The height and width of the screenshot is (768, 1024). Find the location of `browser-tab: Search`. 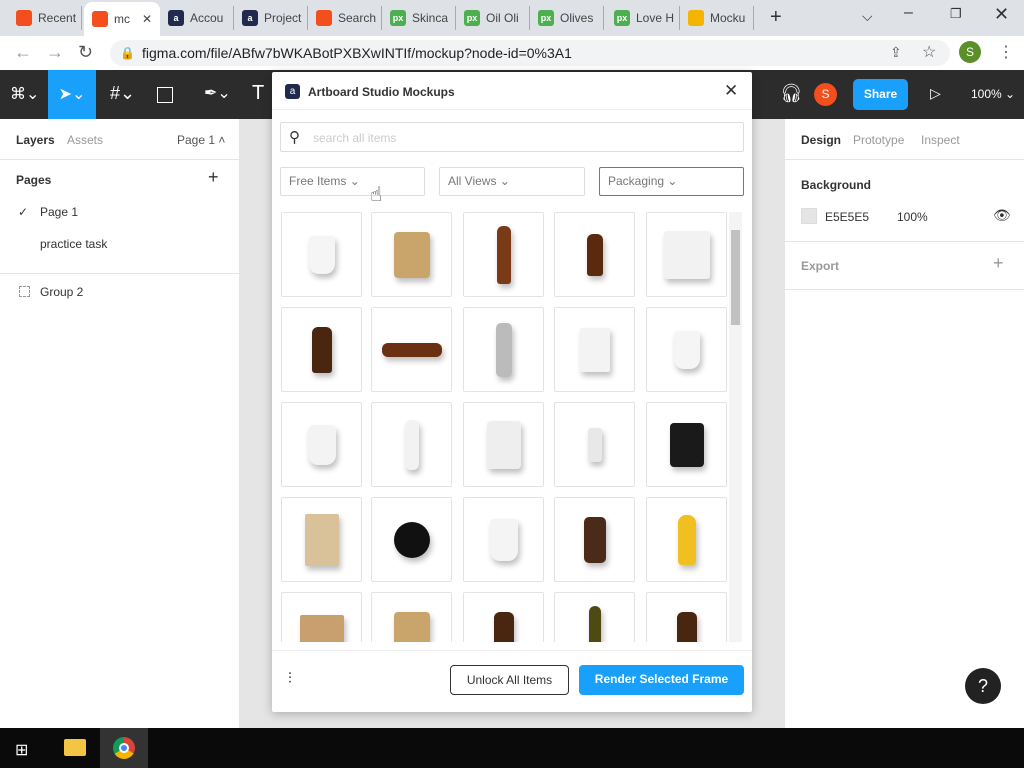

browser-tab: Search is located at coordinates (345, 18).